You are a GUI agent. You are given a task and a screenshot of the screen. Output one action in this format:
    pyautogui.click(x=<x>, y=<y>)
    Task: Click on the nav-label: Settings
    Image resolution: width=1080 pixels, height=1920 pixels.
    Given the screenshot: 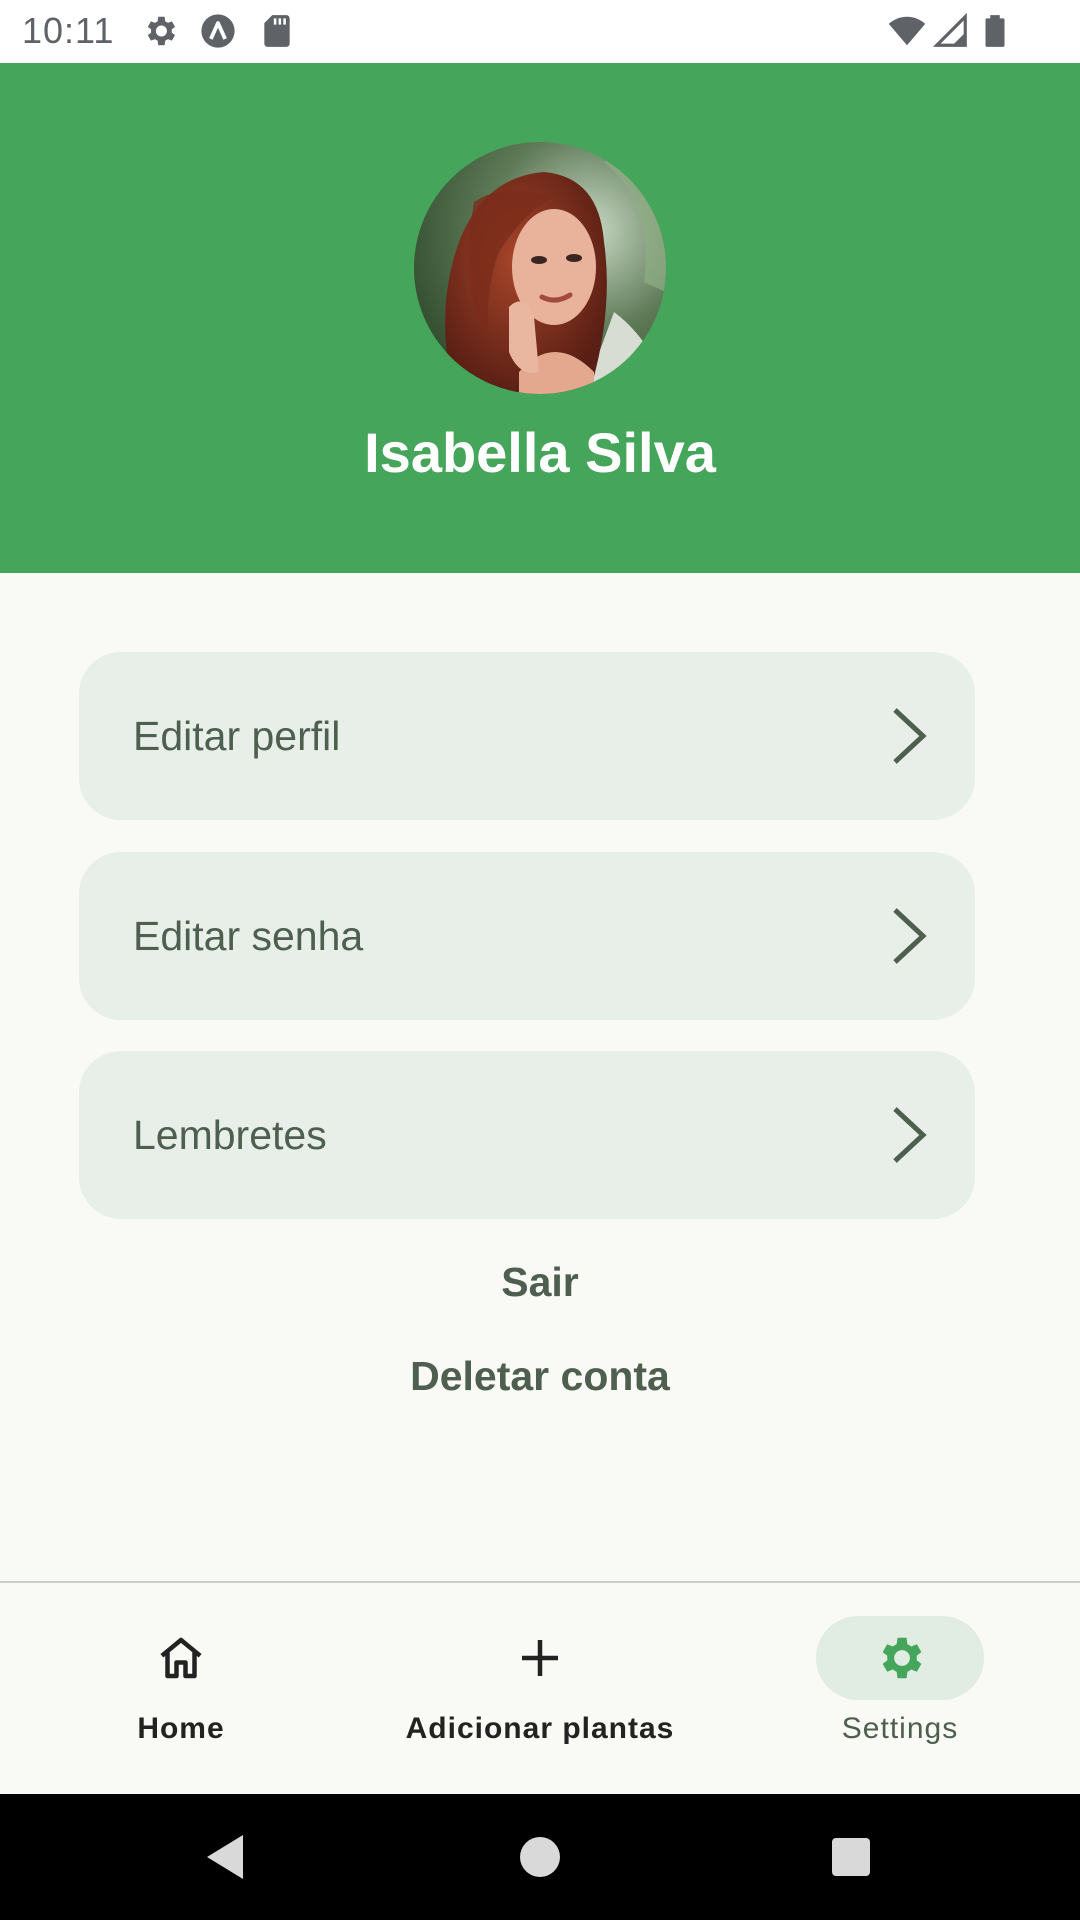 What is the action you would take?
    pyautogui.click(x=900, y=1728)
    